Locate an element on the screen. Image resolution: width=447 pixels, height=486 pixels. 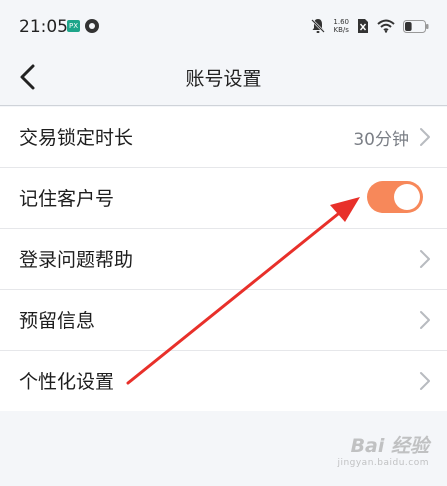
wifi-icon is located at coordinates (386, 26).